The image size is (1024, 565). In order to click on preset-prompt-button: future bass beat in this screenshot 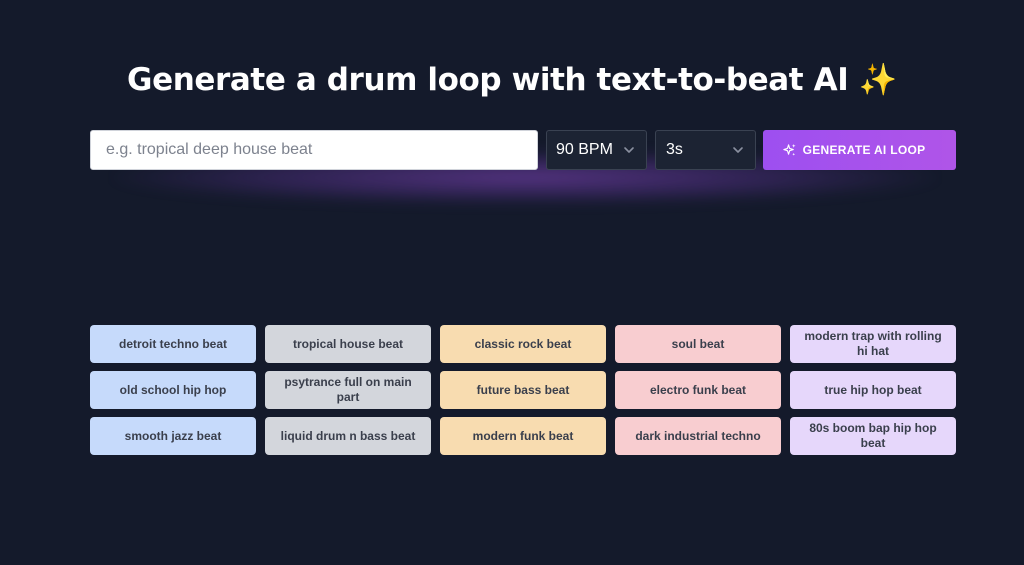, I will do `click(523, 390)`.